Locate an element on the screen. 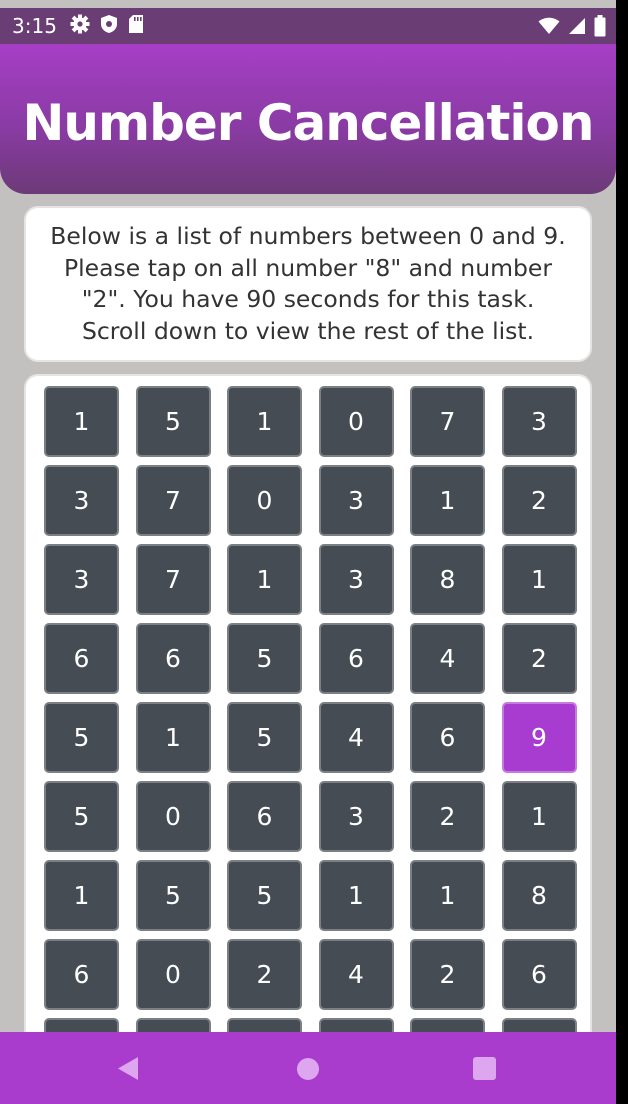 The height and width of the screenshot is (1104, 628). shield-icon is located at coordinates (109, 24).